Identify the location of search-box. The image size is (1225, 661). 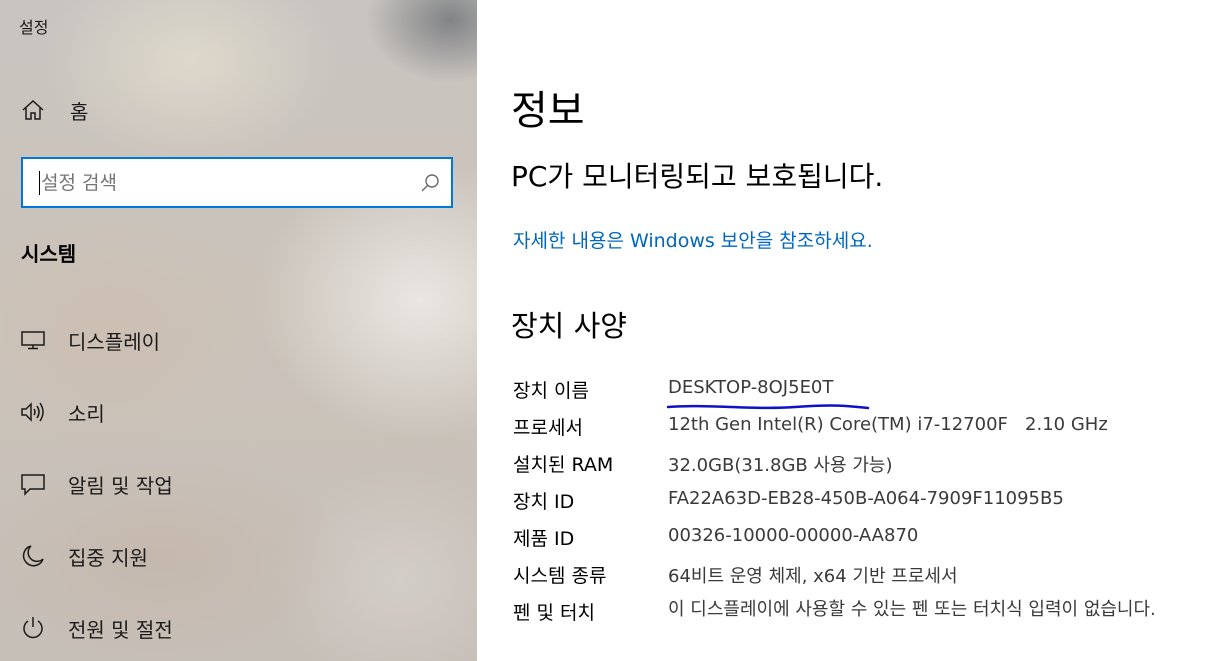
(237, 182).